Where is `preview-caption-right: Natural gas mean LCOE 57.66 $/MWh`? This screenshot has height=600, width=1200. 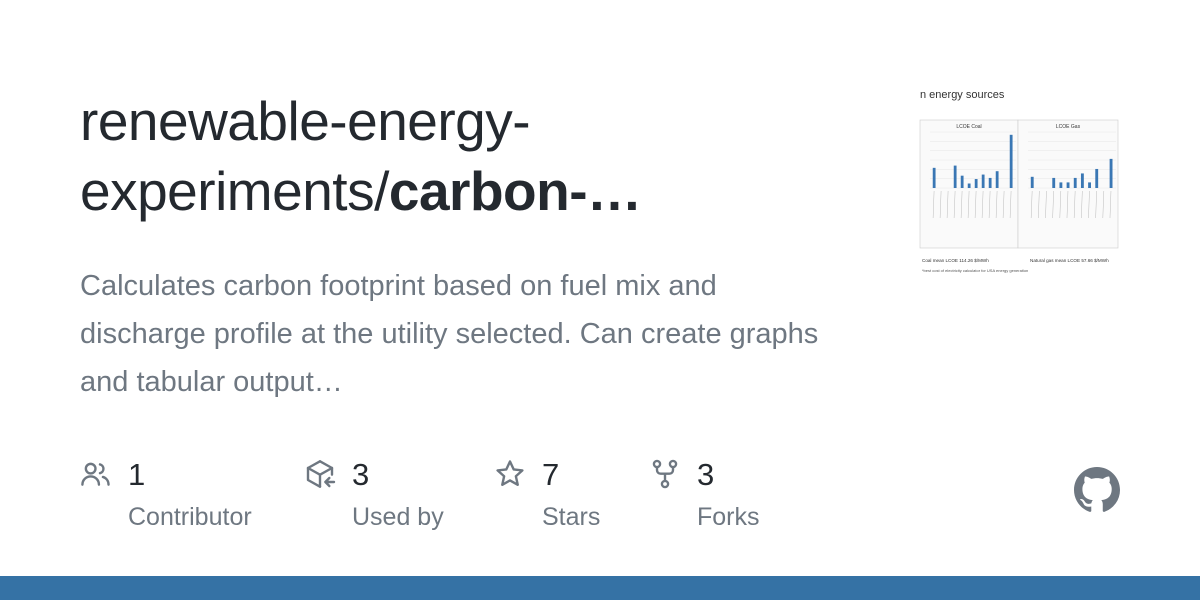 preview-caption-right: Natural gas mean LCOE 57.66 $/MWh is located at coordinates (1069, 260).